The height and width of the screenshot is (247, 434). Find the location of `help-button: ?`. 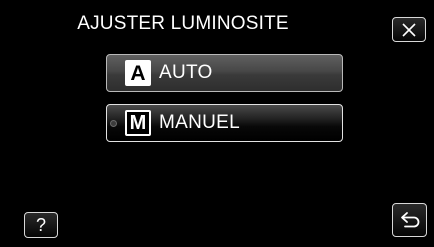

help-button: ? is located at coordinates (41, 225).